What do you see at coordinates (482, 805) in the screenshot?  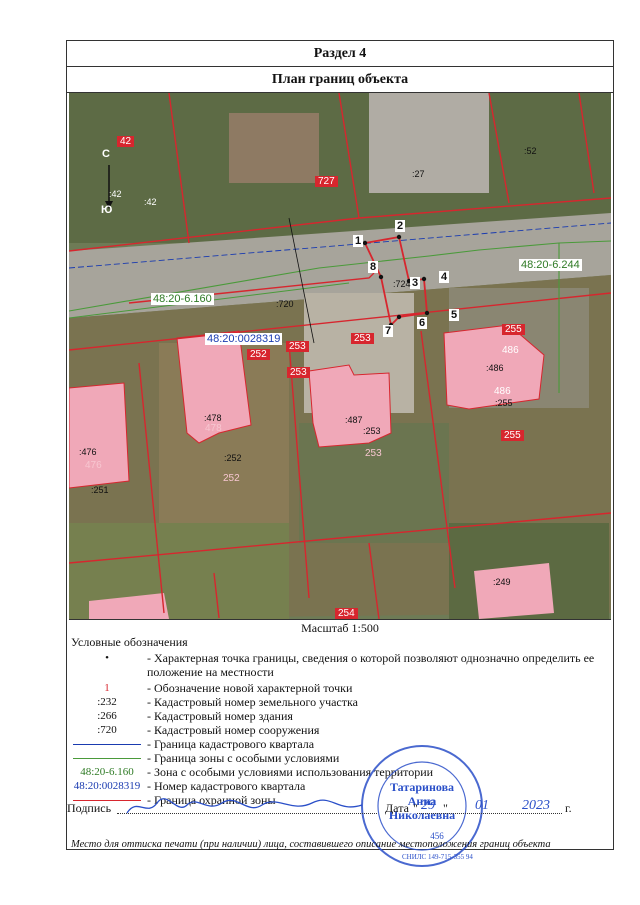 I see `date-month: 01` at bounding box center [482, 805].